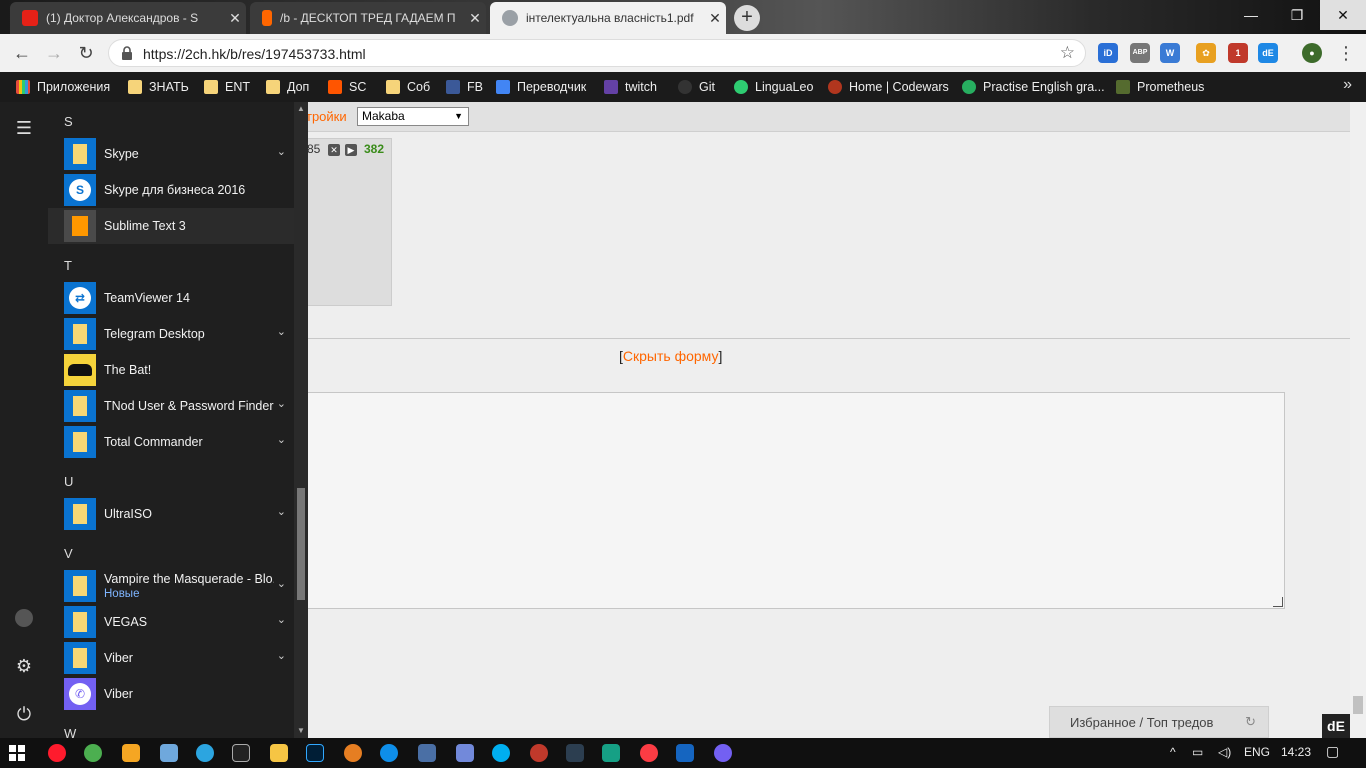 This screenshot has height=768, width=1366. What do you see at coordinates (1103, 722) in the screenshot?
I see `favorites-link: Избранное` at bounding box center [1103, 722].